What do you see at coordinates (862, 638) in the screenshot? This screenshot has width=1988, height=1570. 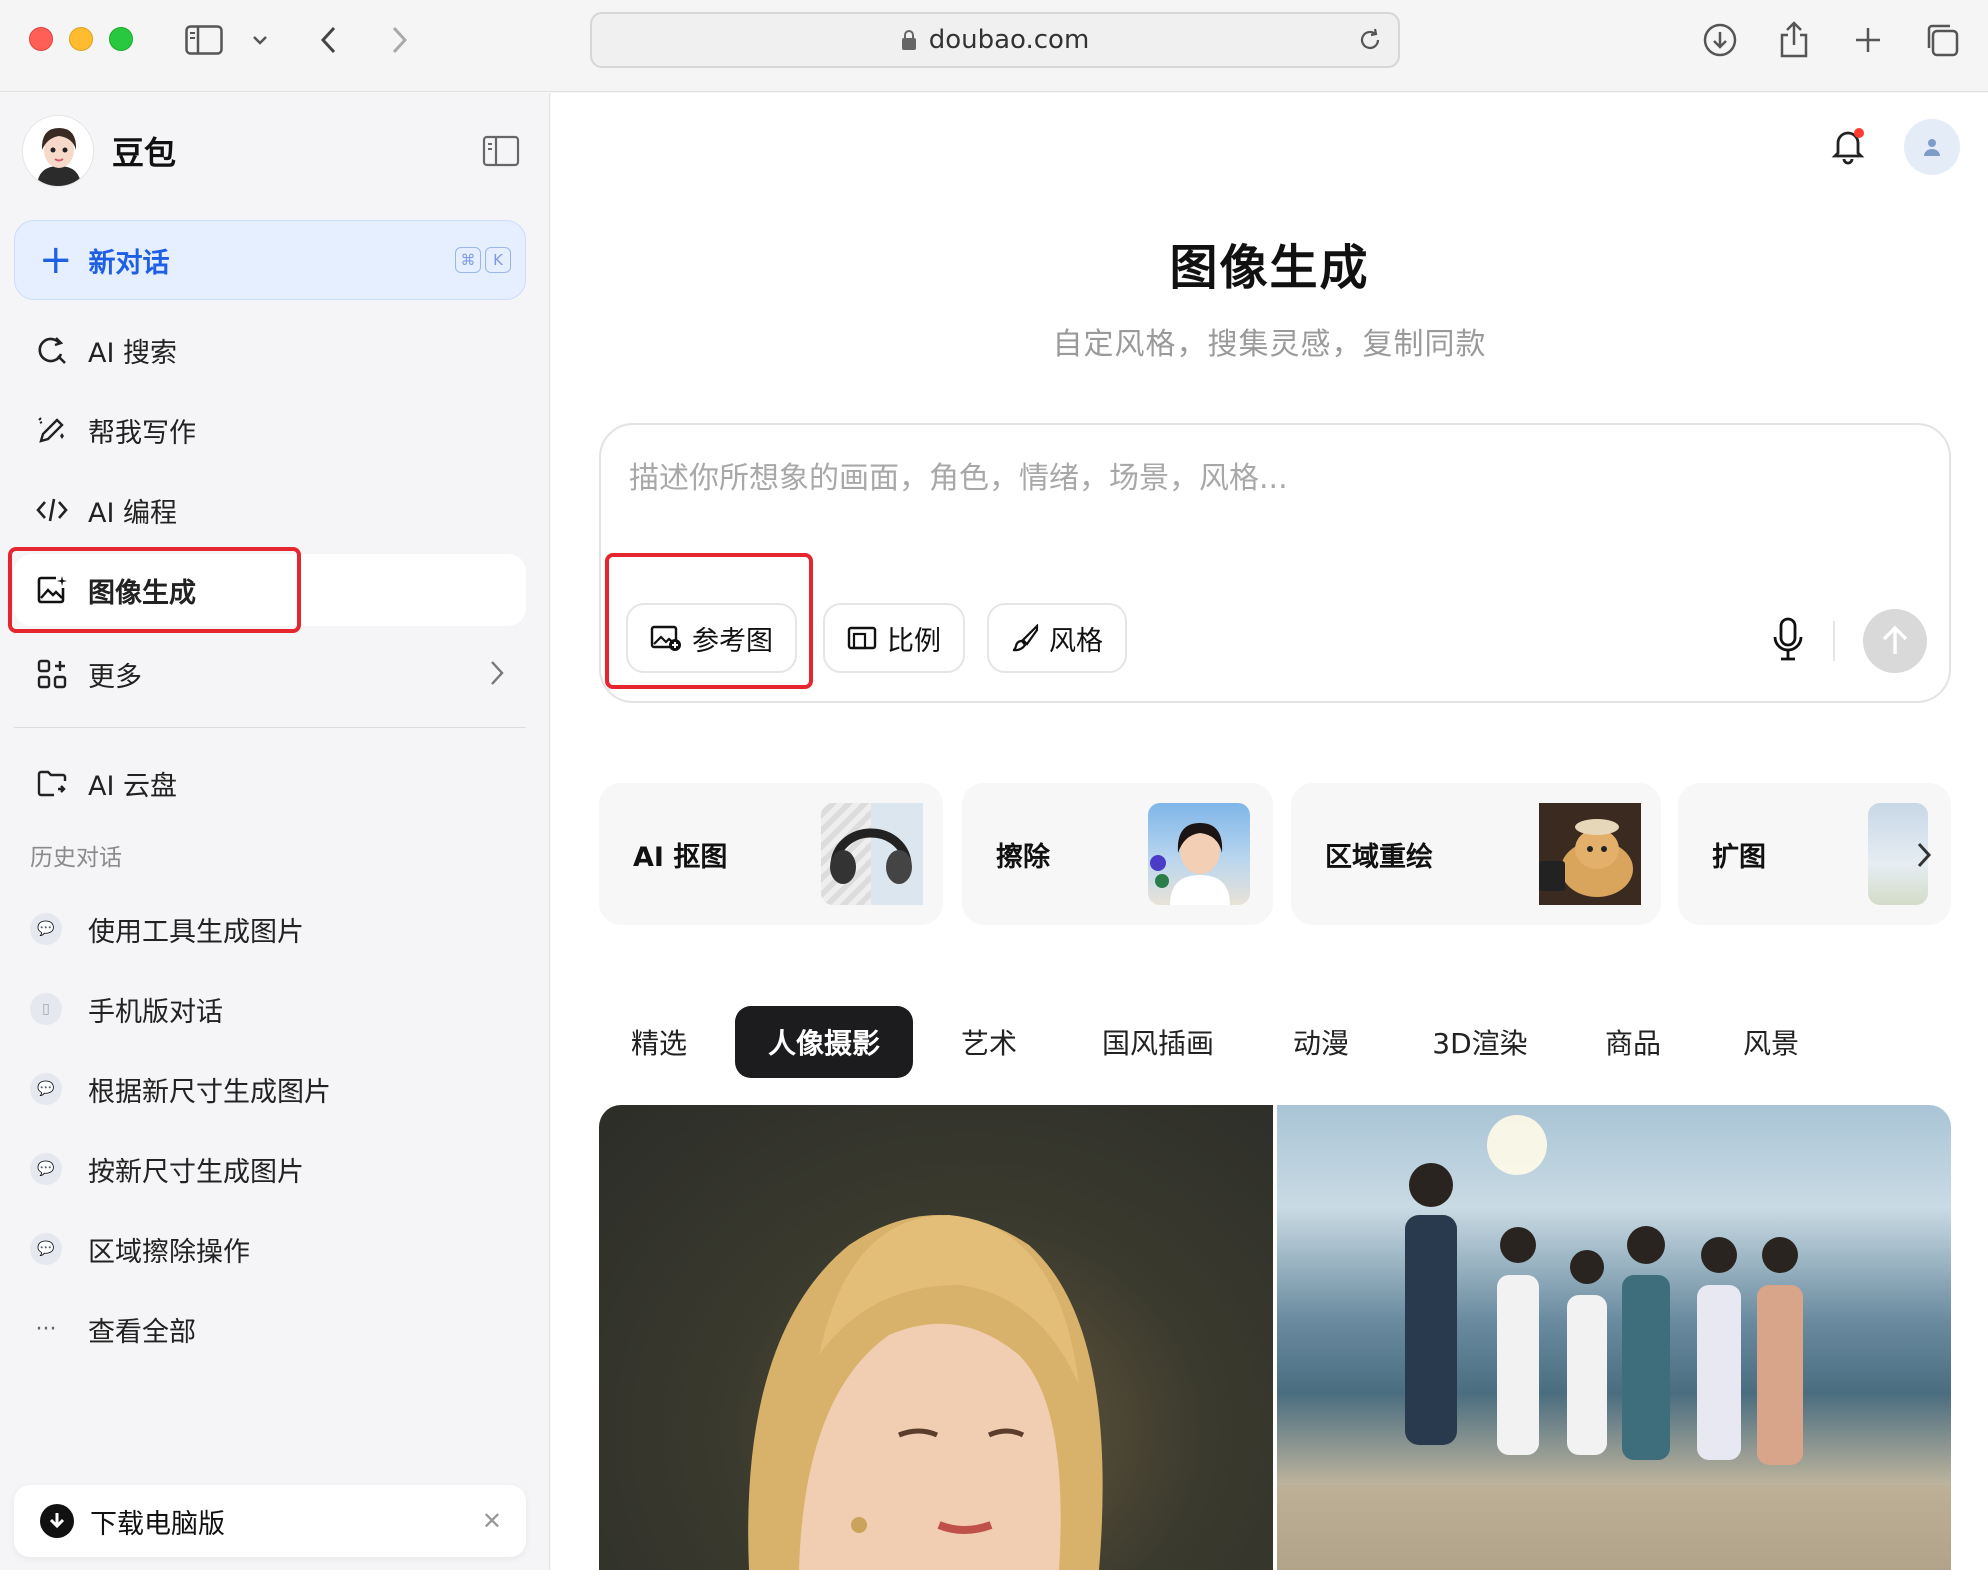 I see `aspect-ratio-icon` at bounding box center [862, 638].